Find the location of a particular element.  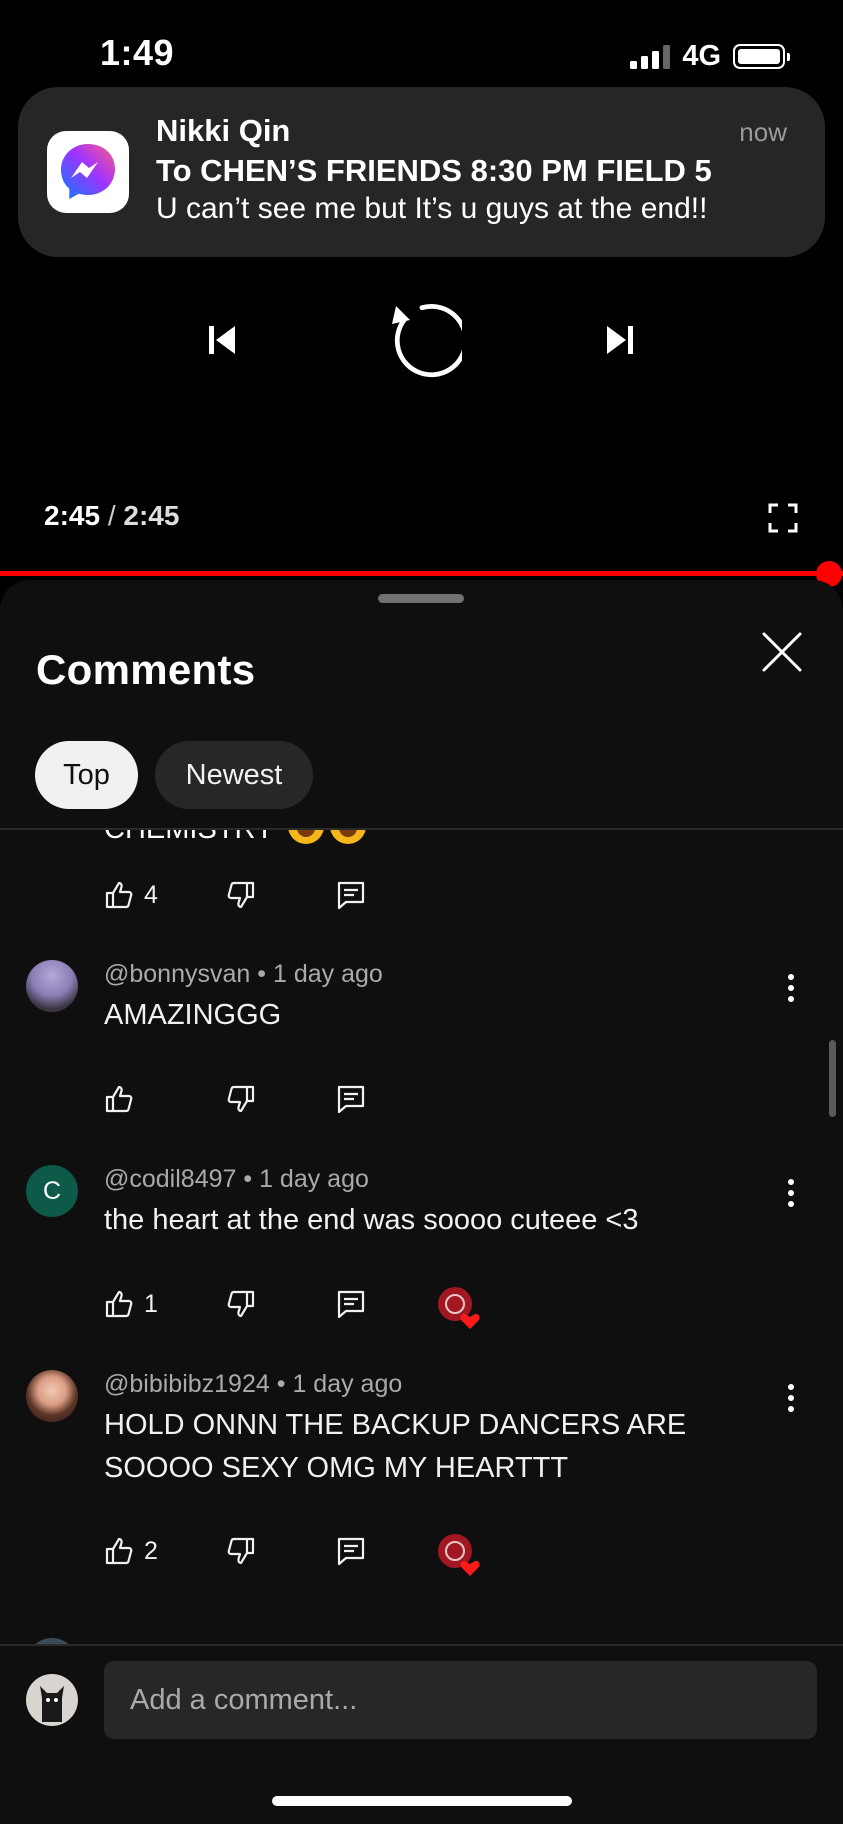

current-time: 2:45 is located at coordinates (72, 515).